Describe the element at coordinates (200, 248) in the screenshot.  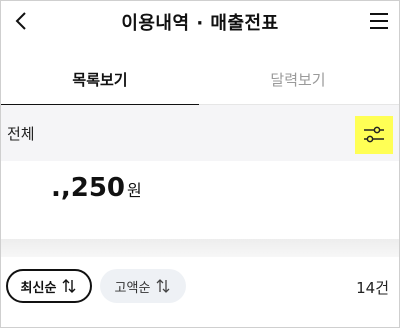
I see `section-divider` at that location.